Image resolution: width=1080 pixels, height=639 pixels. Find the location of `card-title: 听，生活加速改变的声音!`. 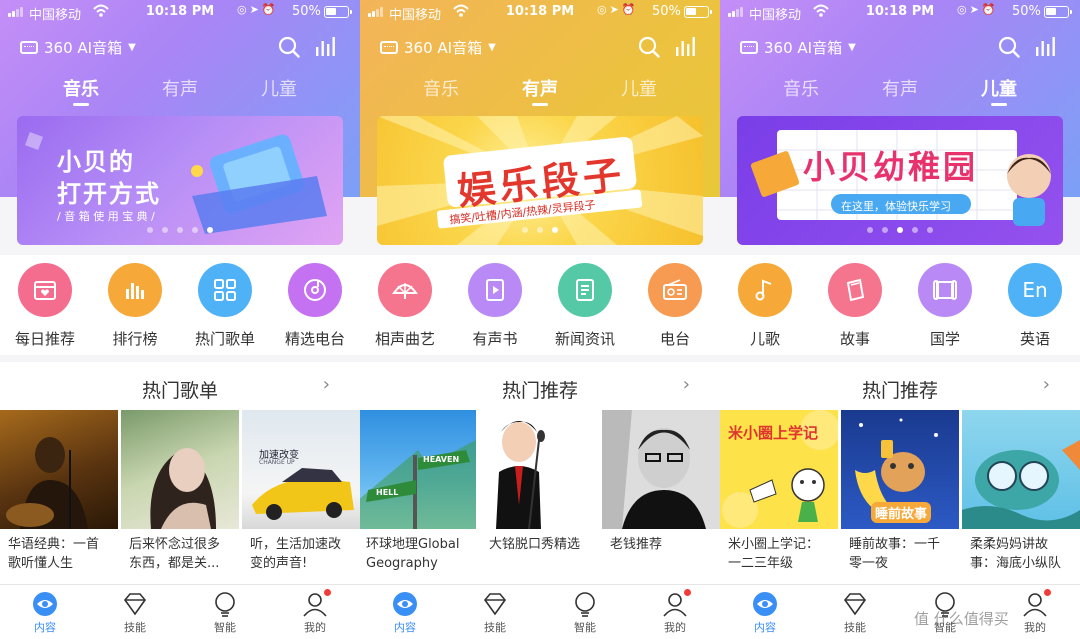

card-title: 听，生活加速改变的声音! is located at coordinates (296, 554).